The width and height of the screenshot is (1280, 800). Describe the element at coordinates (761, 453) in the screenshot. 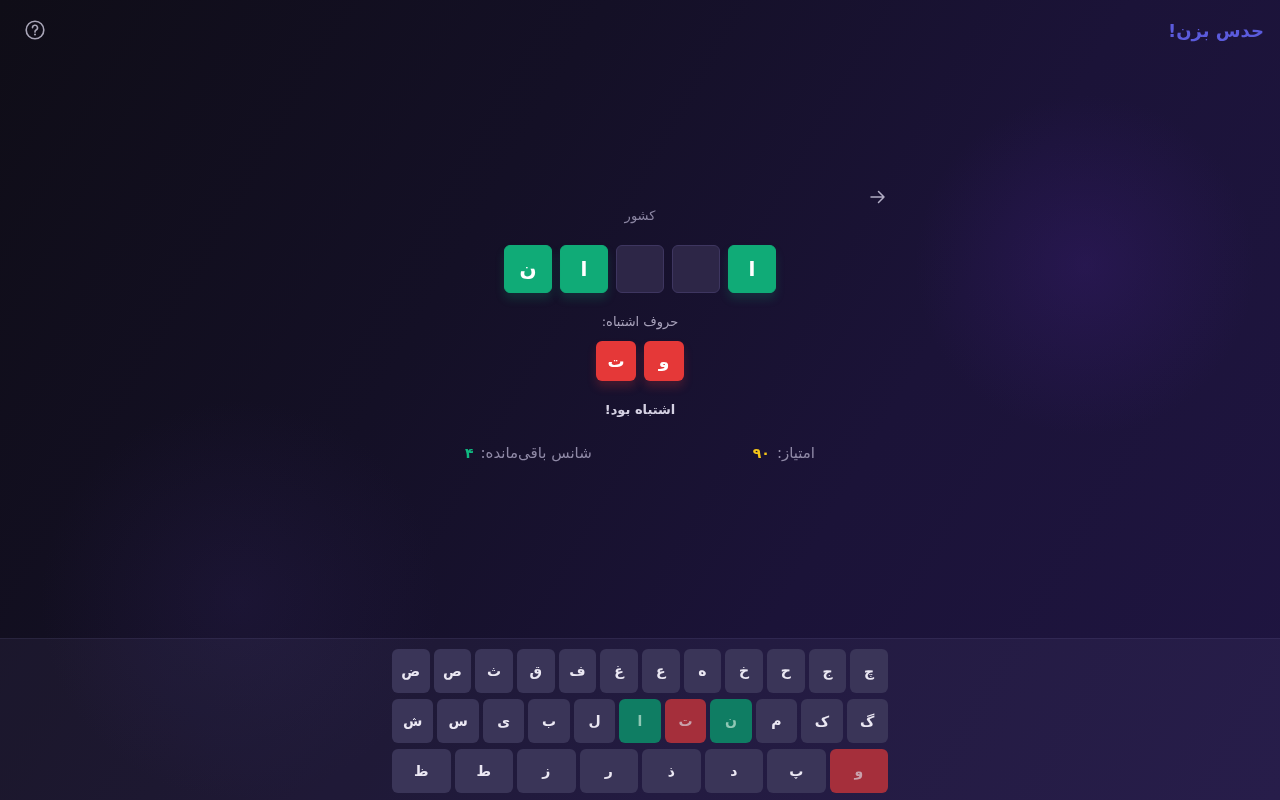

I see `stat-value: ۹۰` at that location.